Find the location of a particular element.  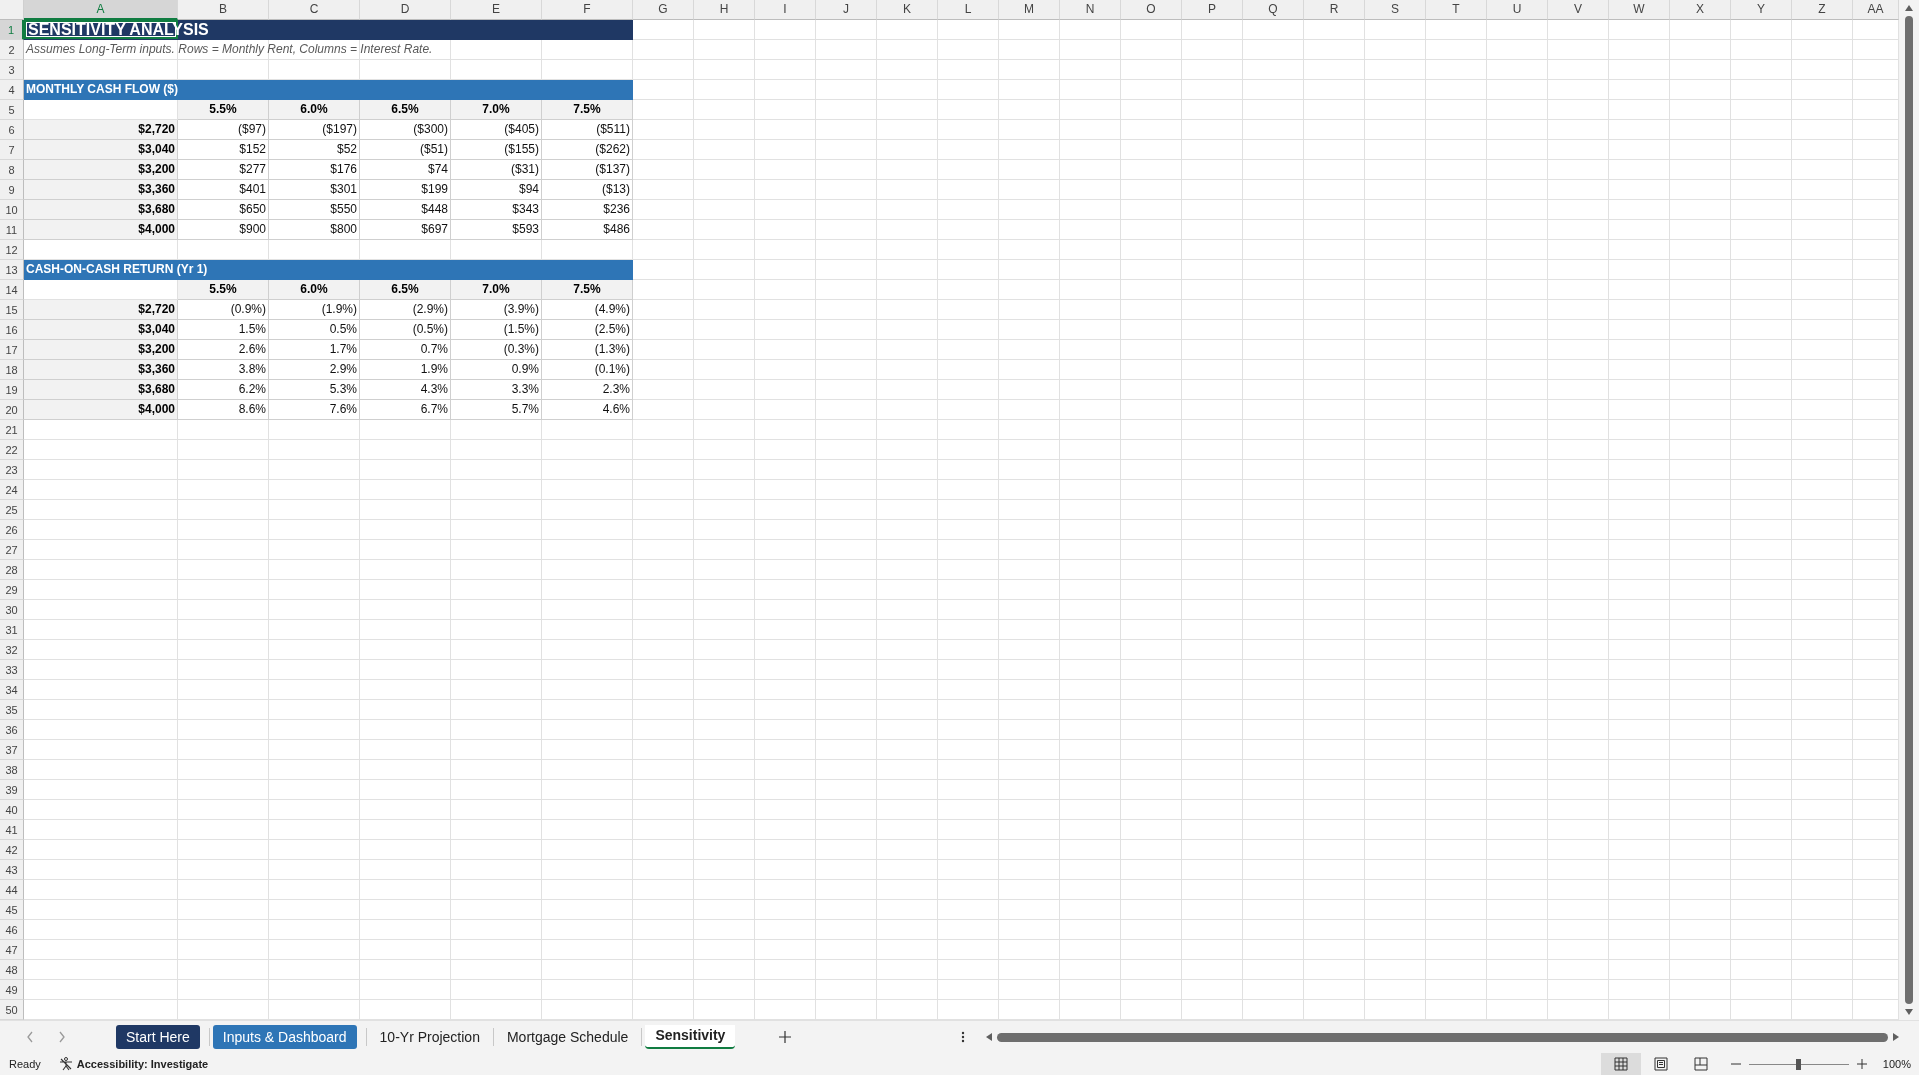

row-header: 23 is located at coordinates (12, 470).